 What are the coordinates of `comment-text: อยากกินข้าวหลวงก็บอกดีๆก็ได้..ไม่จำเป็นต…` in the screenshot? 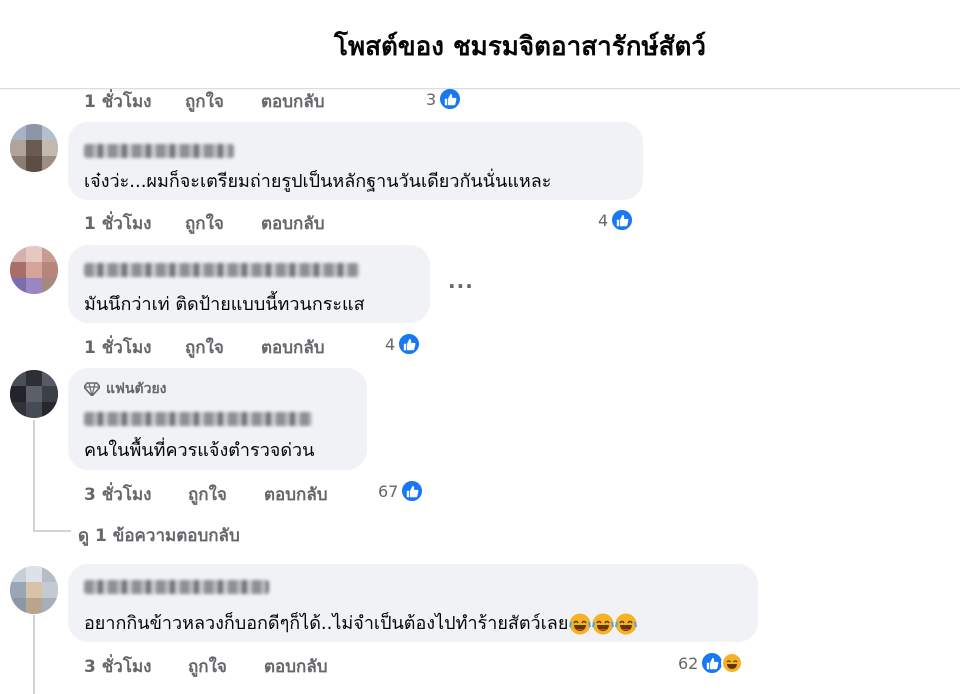 It's located at (361, 622).